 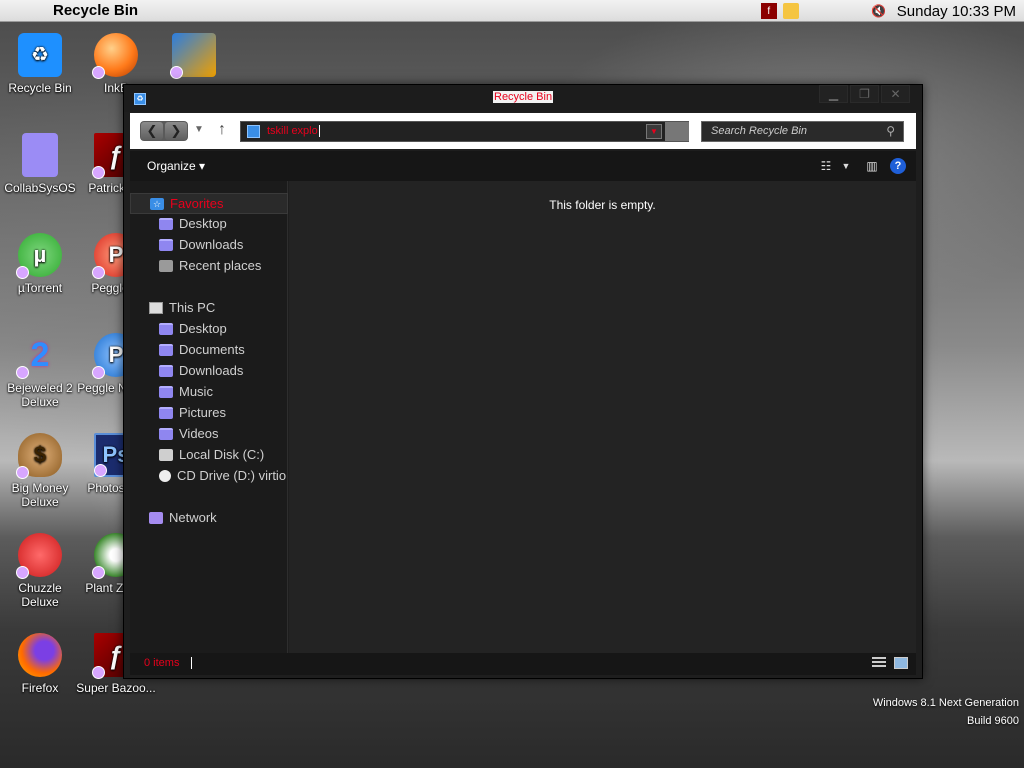 What do you see at coordinates (759, 131) in the screenshot?
I see `search-input: Search Recycle Bin` at bounding box center [759, 131].